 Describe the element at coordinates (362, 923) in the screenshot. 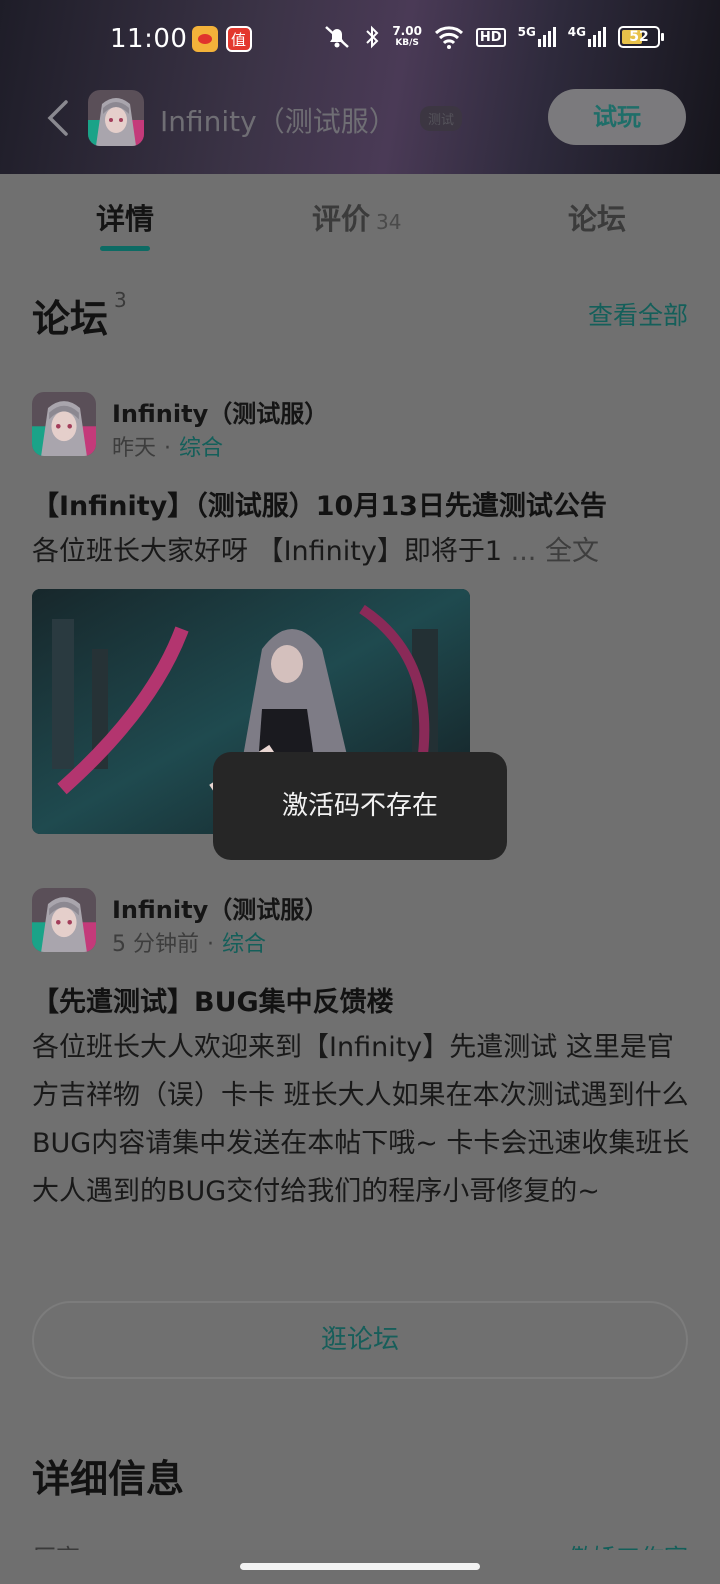

I see `post-2-header: Infinity（测试服） 5 分钟前 · 综合` at that location.